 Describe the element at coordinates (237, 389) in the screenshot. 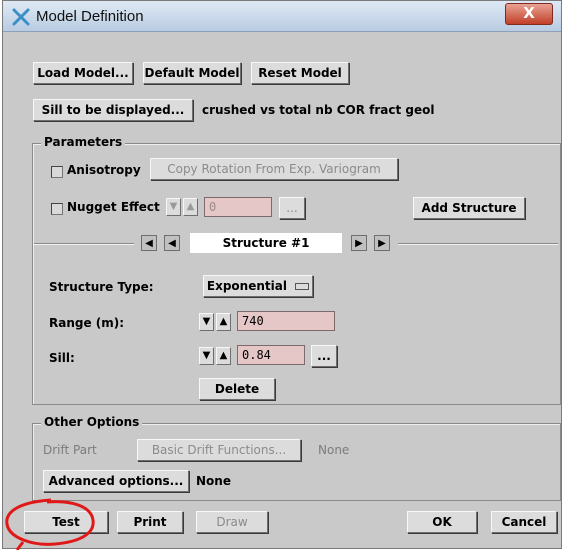

I see `delete-structure-button: Delete` at that location.